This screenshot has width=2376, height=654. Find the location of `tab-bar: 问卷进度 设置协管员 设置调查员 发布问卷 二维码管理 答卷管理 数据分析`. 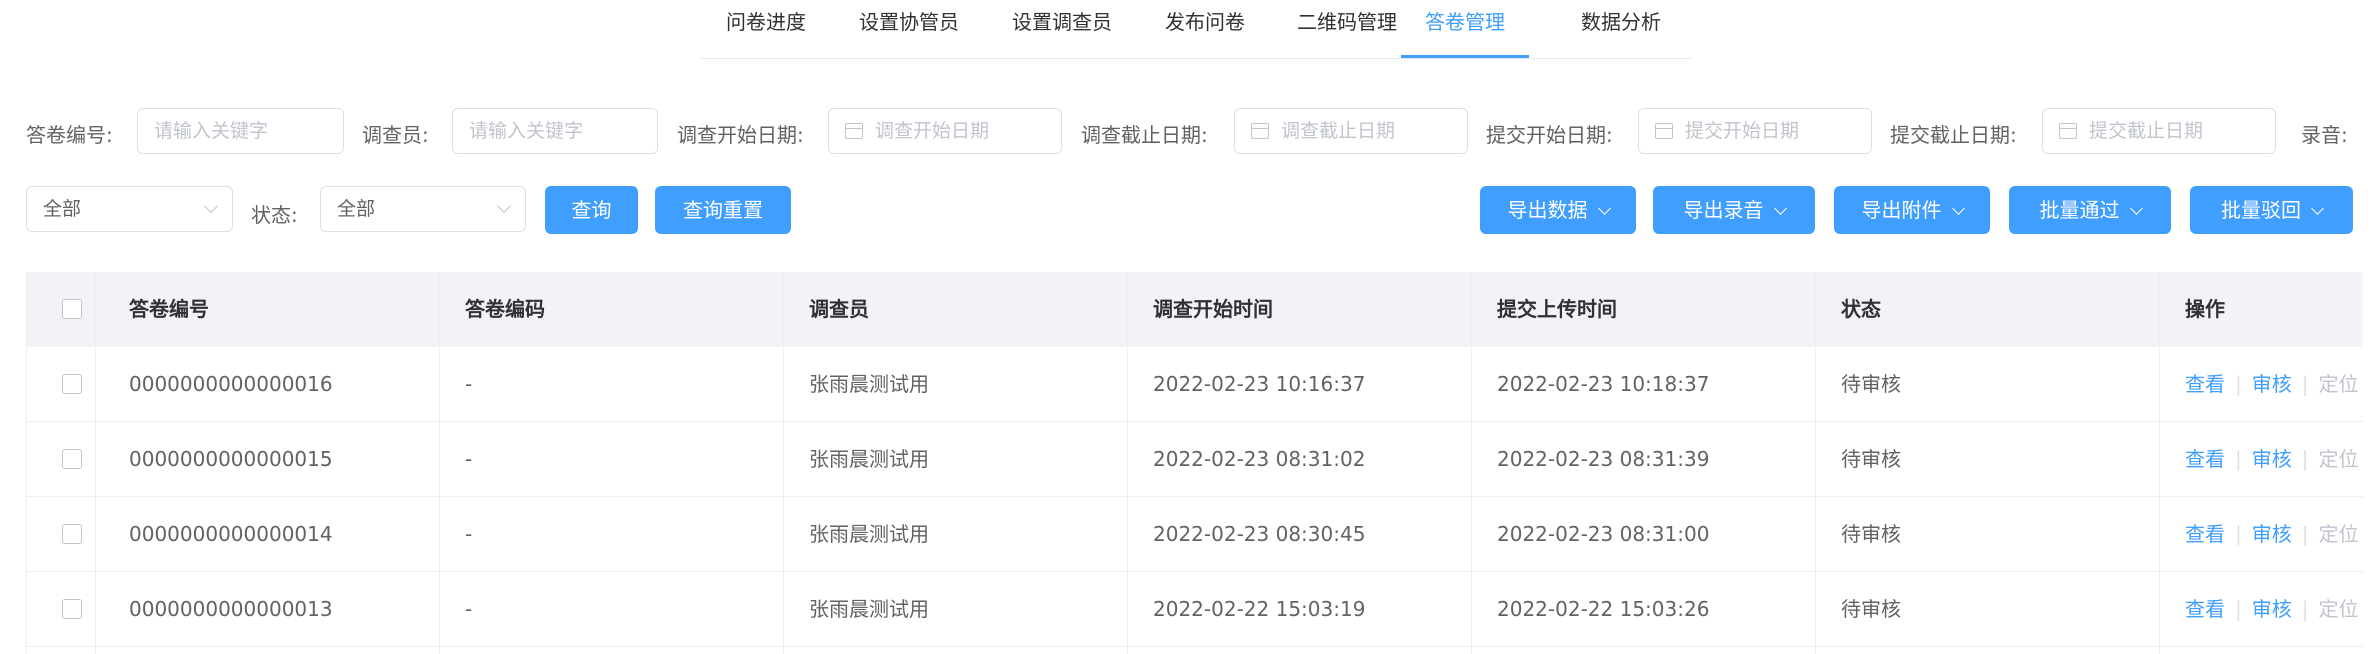

tab-bar: 问卷进度 设置协管员 设置调查员 发布问卷 二维码管理 答卷管理 数据分析 is located at coordinates (1196, 29).